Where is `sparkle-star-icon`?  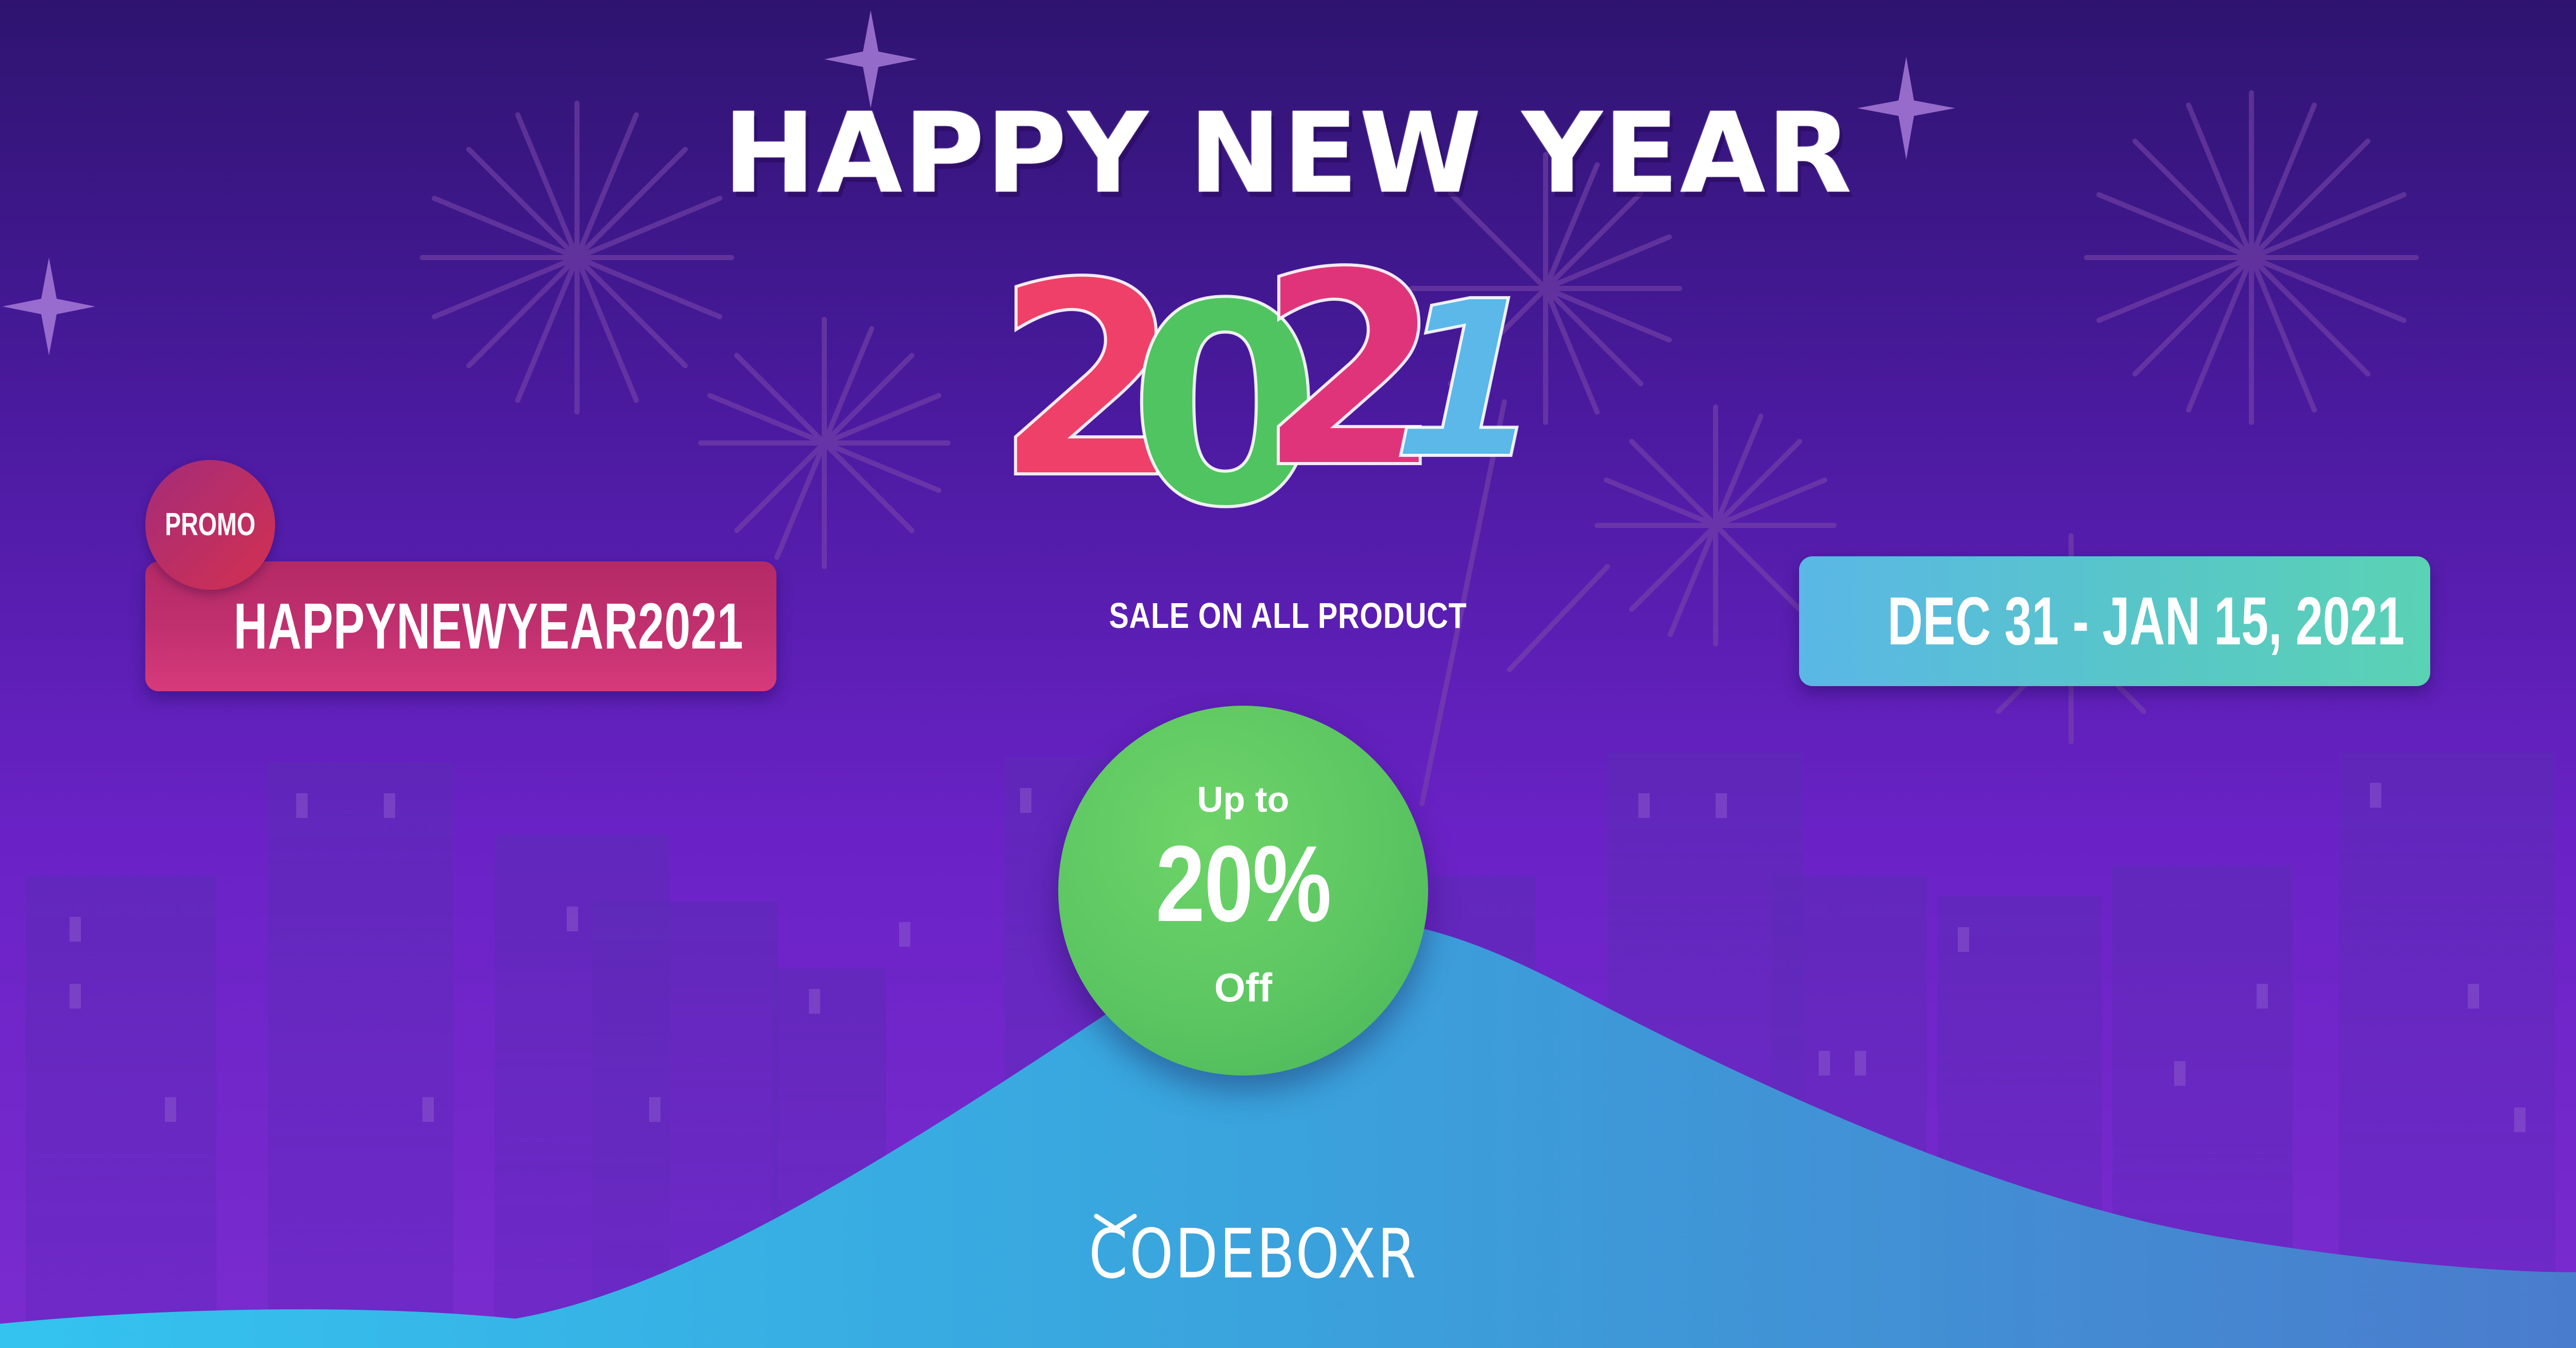 sparkle-star-icon is located at coordinates (49, 306).